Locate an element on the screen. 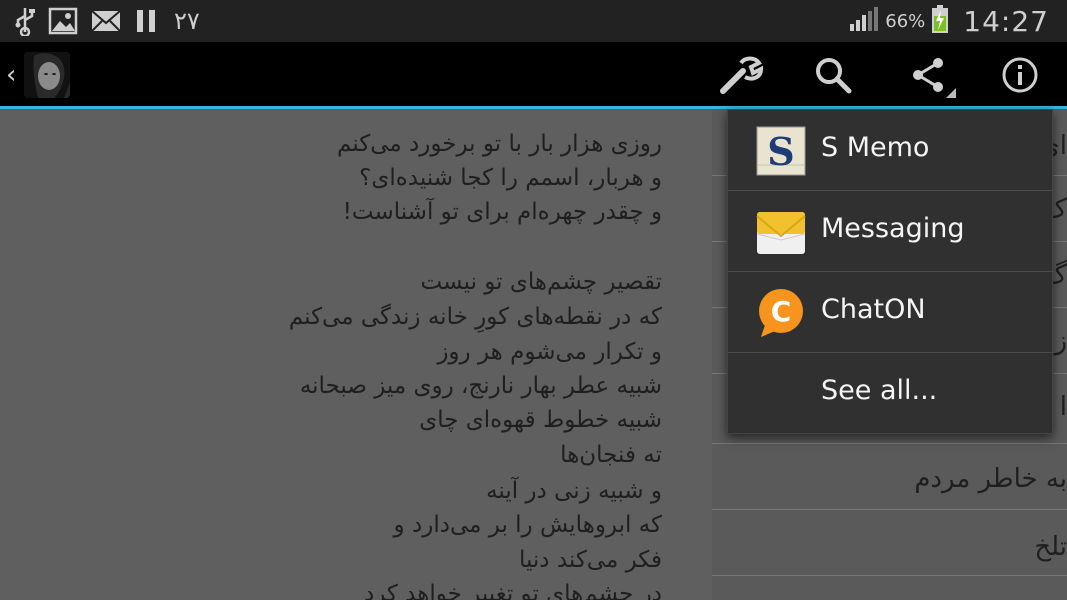  status-notifications: ۲۷ is located at coordinates (107, 21).